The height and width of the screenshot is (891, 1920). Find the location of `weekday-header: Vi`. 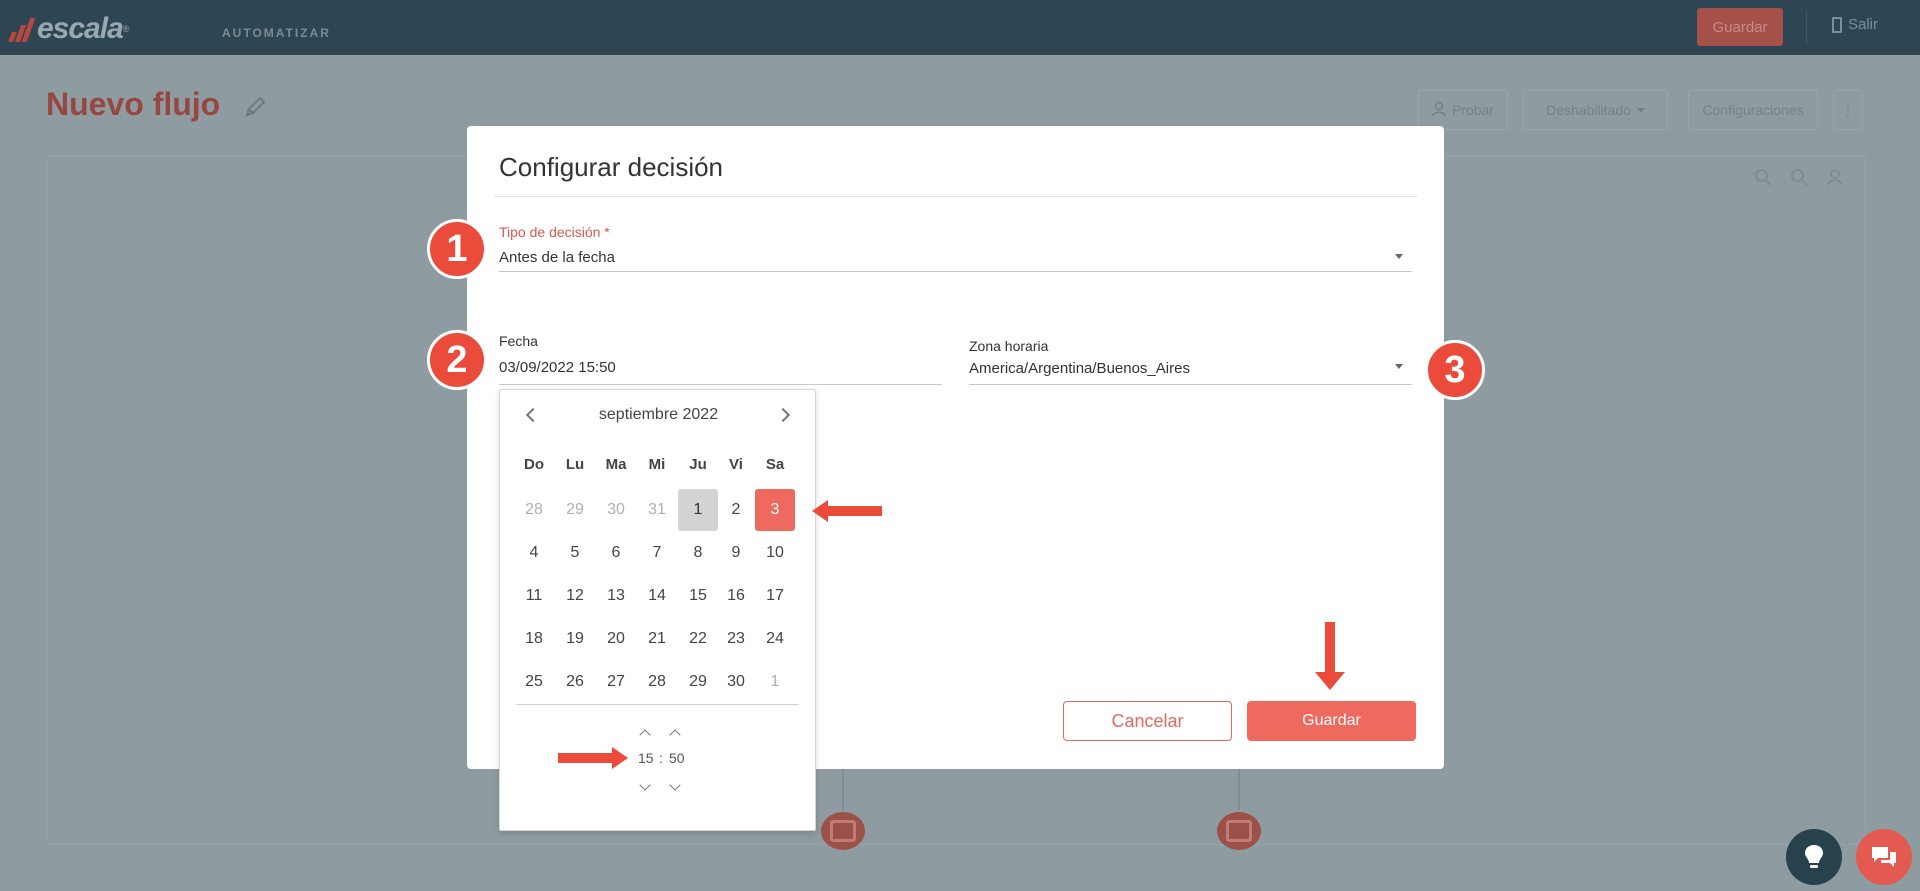

weekday-header: Vi is located at coordinates (736, 464).